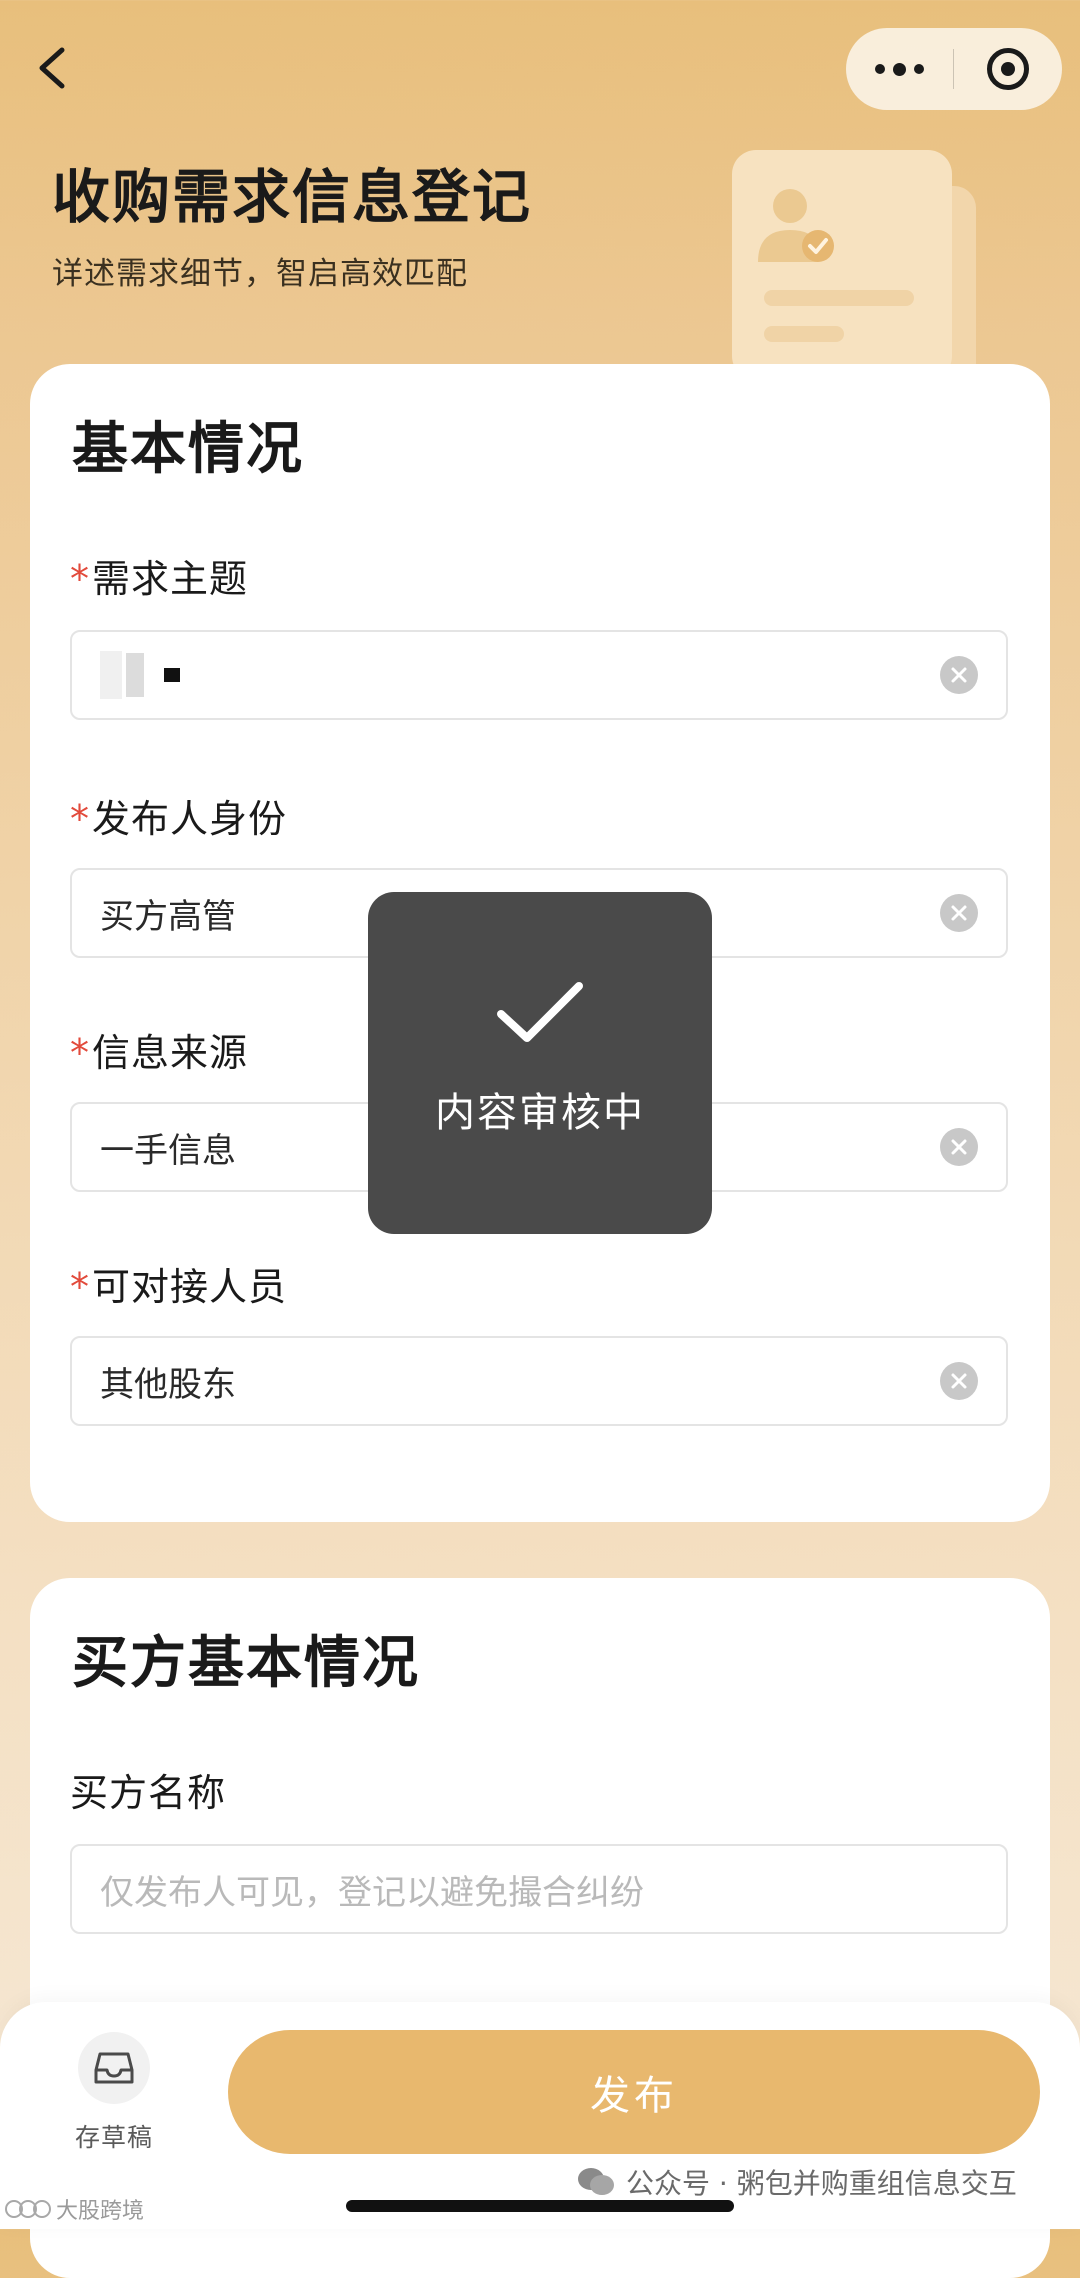 This screenshot has height=2278, width=1080. Describe the element at coordinates (188, 449) in the screenshot. I see `section-title-basic: 基本情况` at that location.